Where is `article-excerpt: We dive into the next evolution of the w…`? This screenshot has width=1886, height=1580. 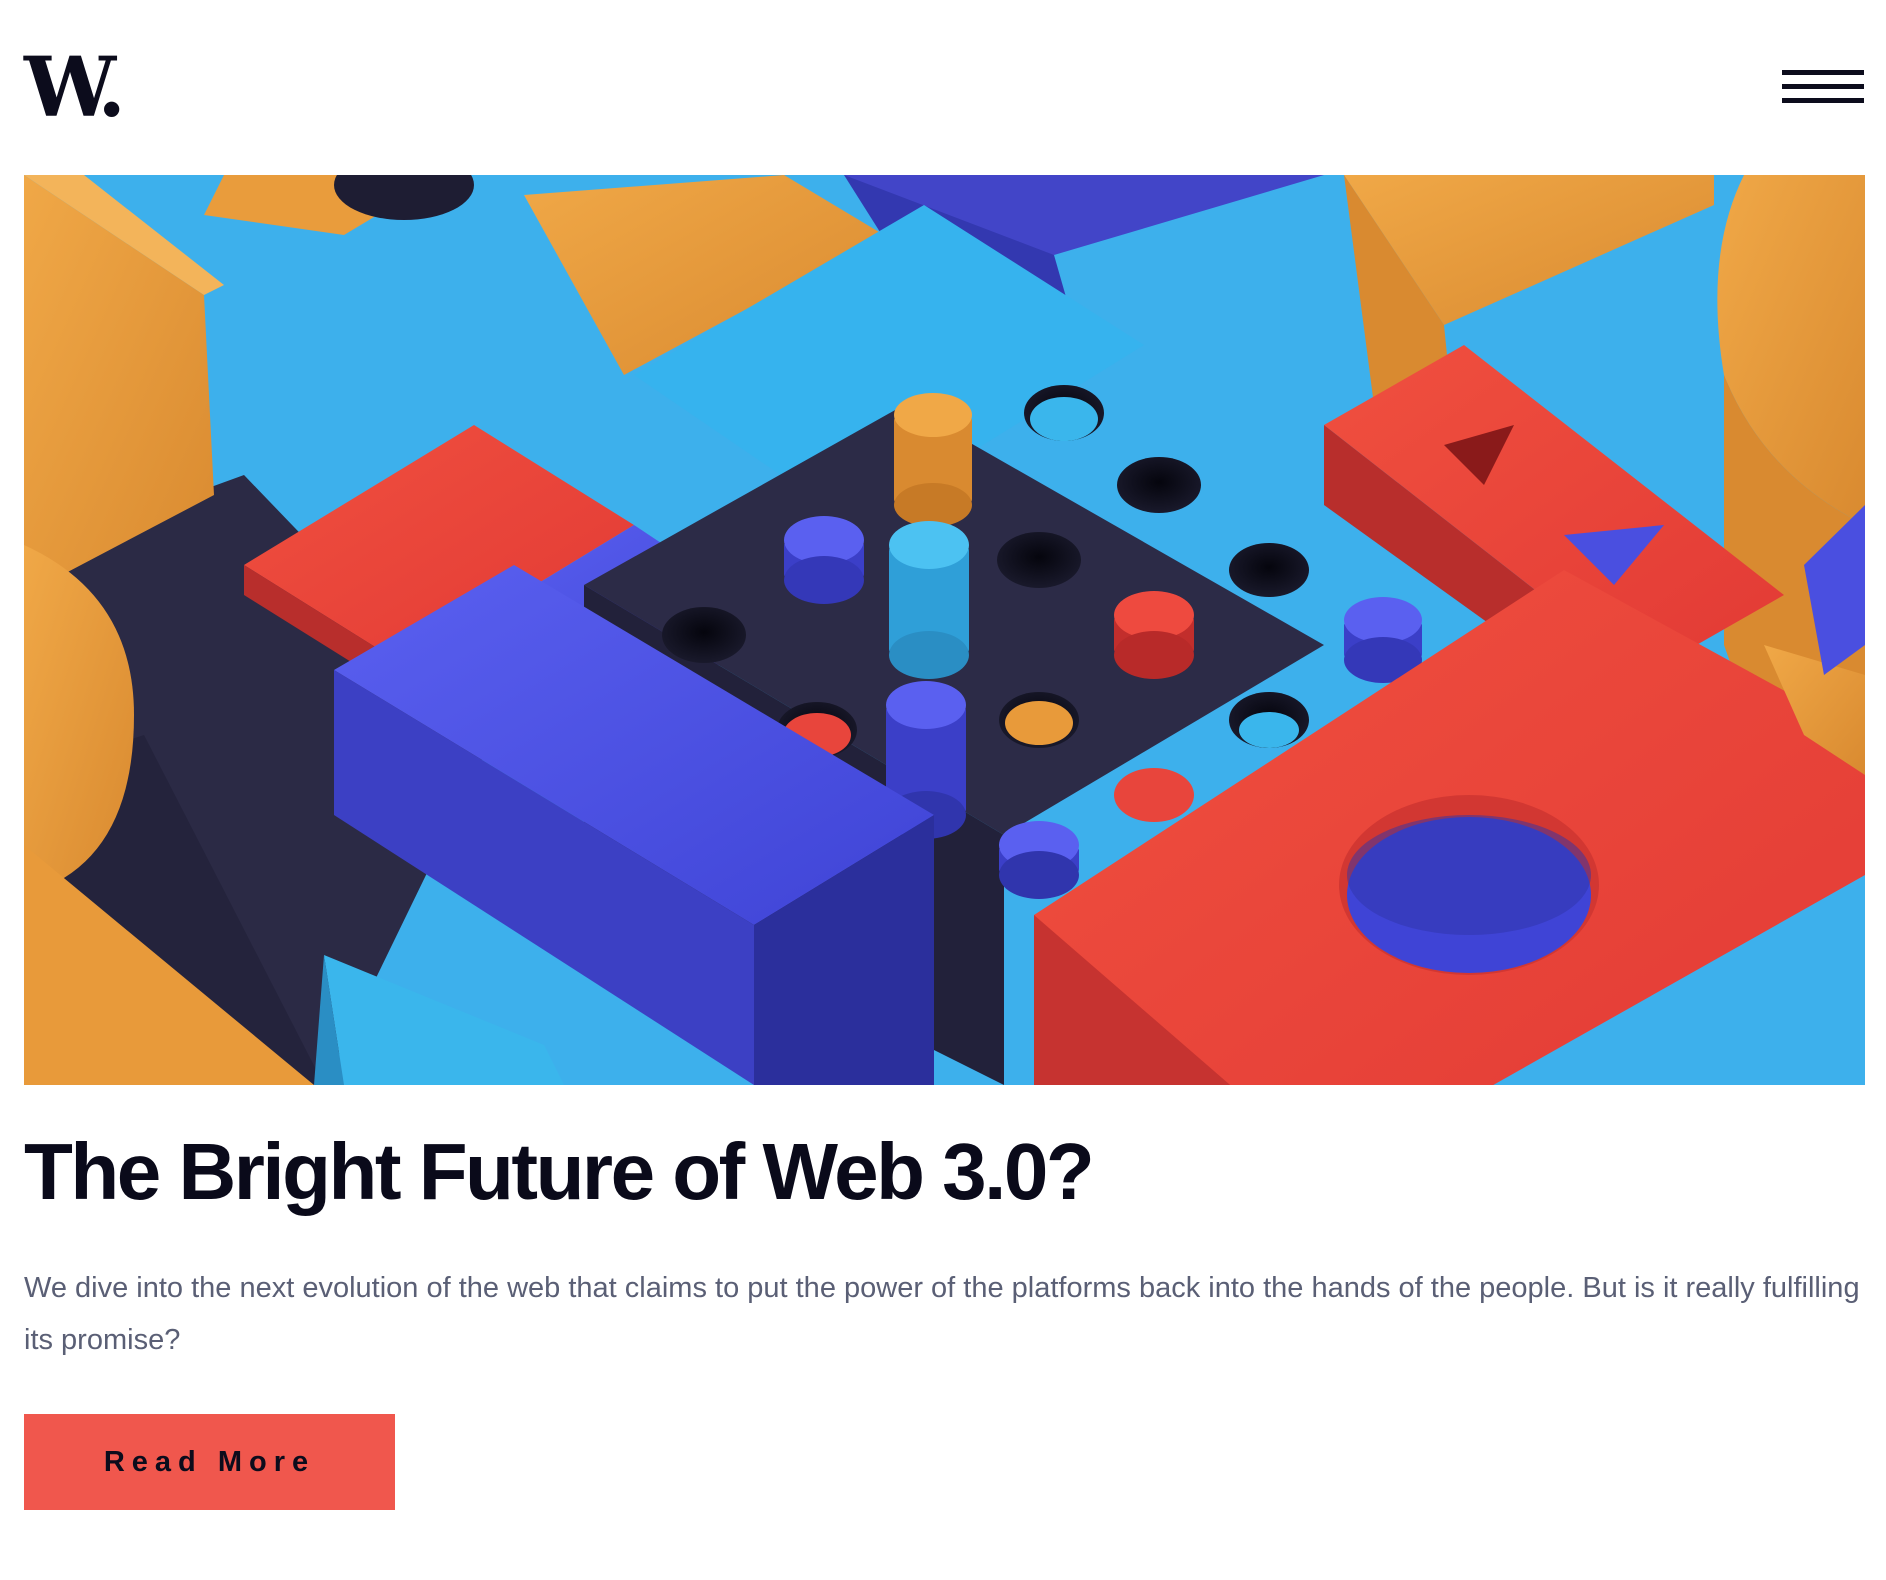
article-excerpt: We dive into the next evolution of the w… is located at coordinates (942, 1314).